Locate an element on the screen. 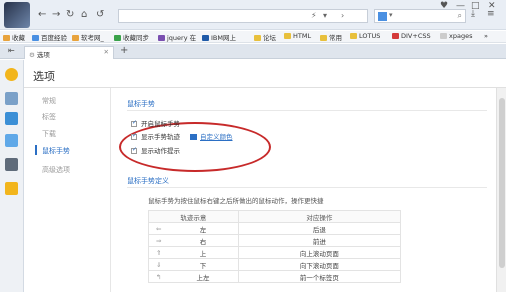  show-action-hint-option: 显示动作提示 is located at coordinates (155, 150).